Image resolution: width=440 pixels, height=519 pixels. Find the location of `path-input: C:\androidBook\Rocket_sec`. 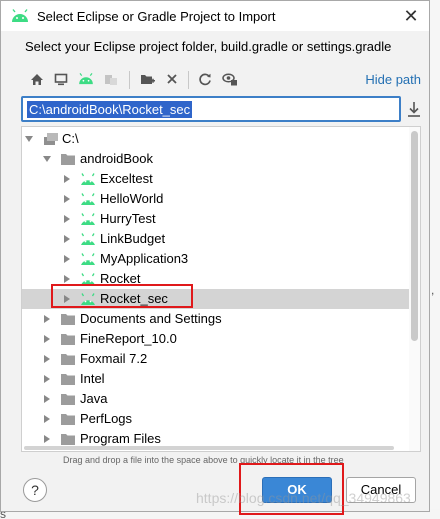

path-input: C:\androidBook\Rocket_sec is located at coordinates (211, 109).